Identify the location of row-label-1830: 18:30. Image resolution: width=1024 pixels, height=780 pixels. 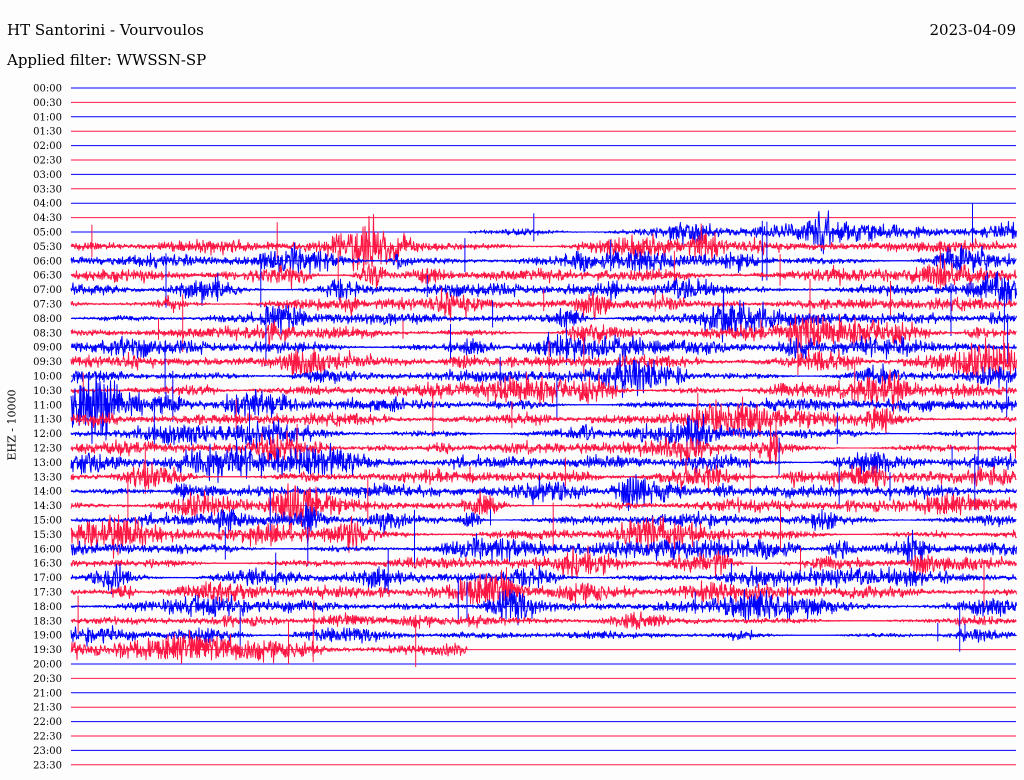
(47, 621).